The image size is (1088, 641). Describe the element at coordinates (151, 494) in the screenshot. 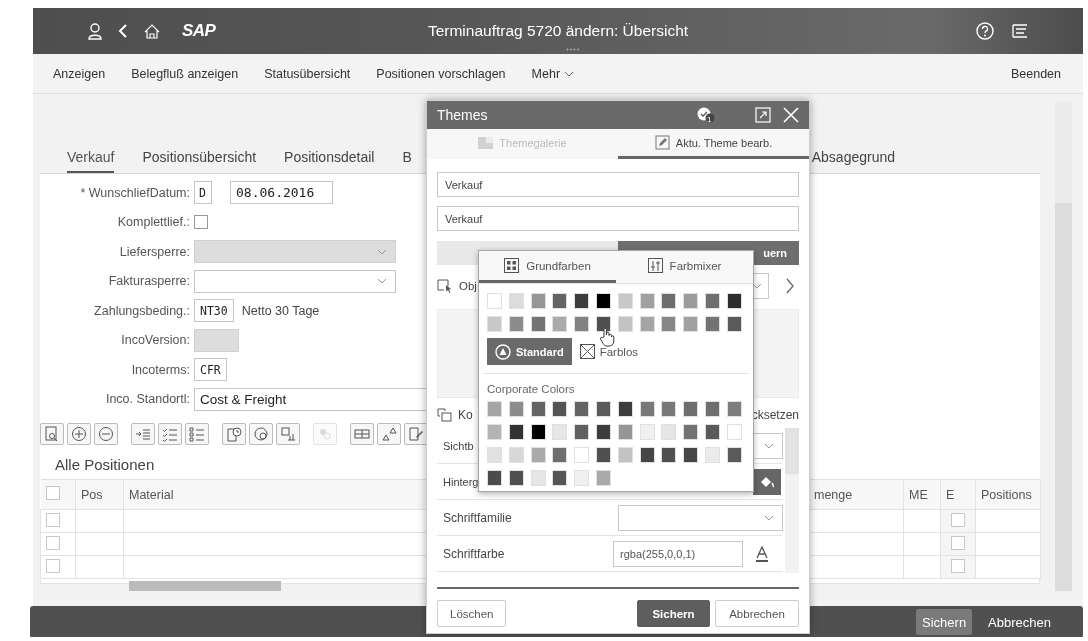

I see `column-header: Material` at that location.